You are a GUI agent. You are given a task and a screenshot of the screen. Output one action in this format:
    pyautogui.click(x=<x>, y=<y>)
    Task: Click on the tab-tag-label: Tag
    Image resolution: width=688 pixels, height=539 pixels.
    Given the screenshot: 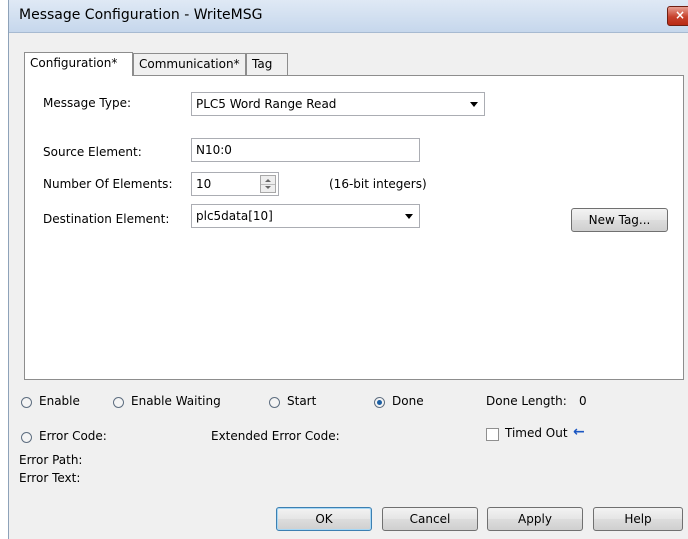 What is the action you would take?
    pyautogui.click(x=262, y=64)
    